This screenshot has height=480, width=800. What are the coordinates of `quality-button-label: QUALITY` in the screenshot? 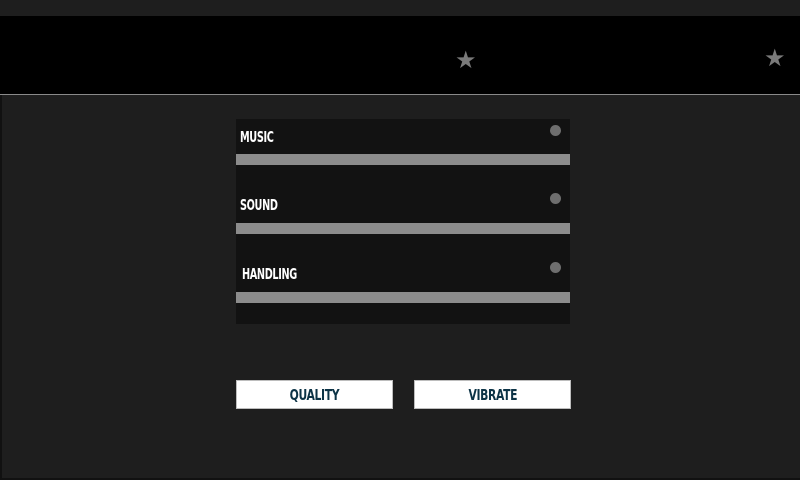 It's located at (314, 394).